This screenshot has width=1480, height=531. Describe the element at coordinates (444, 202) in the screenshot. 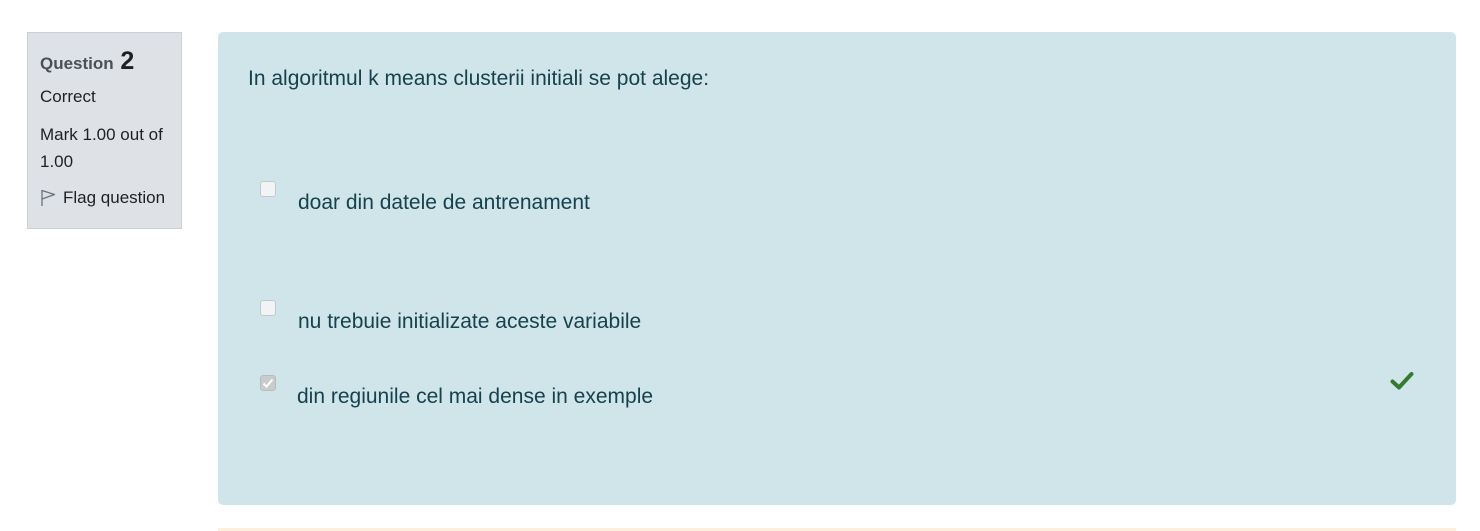

I see `answer-label: doar din datele de antrenament` at that location.